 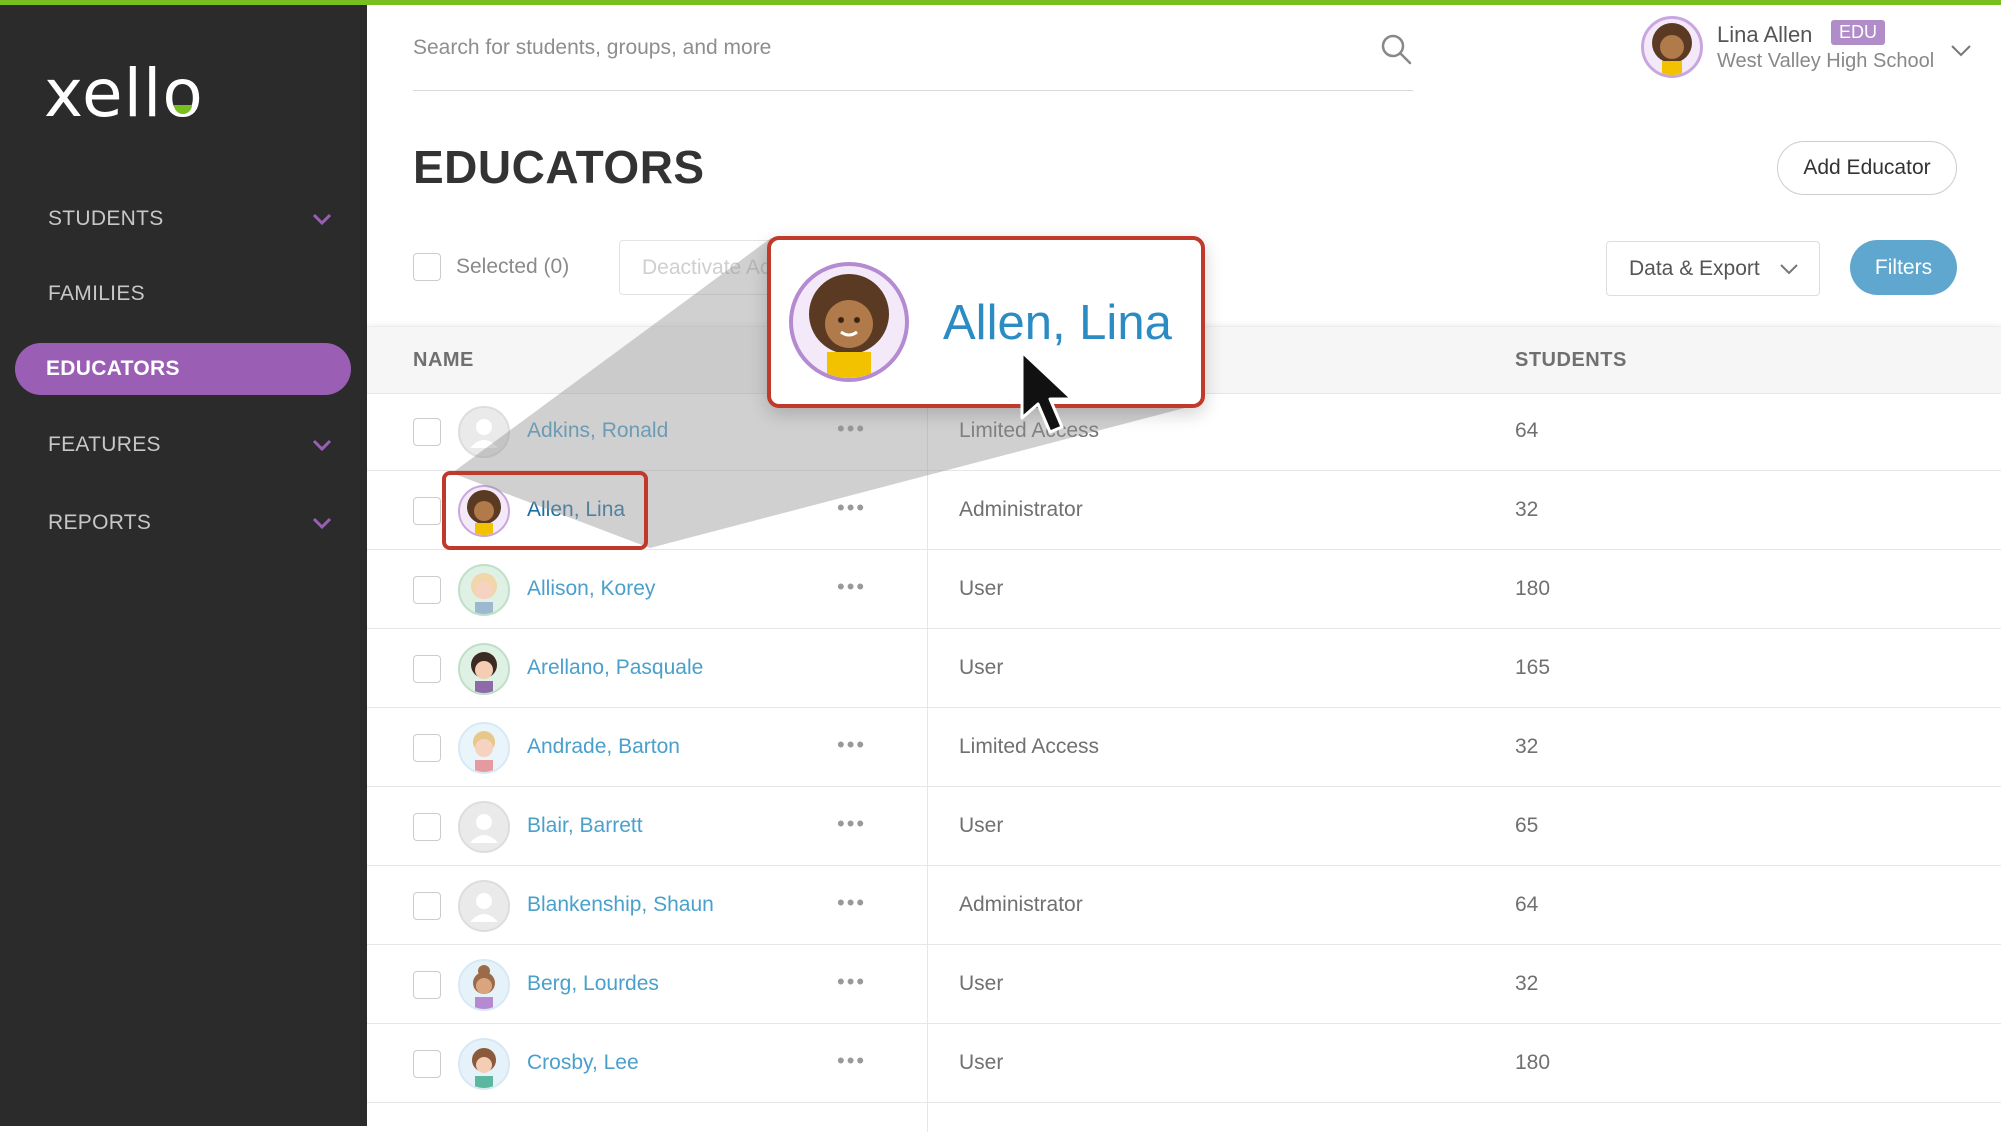 I want to click on educator-name-link: Adkins, Ronald, so click(x=597, y=431).